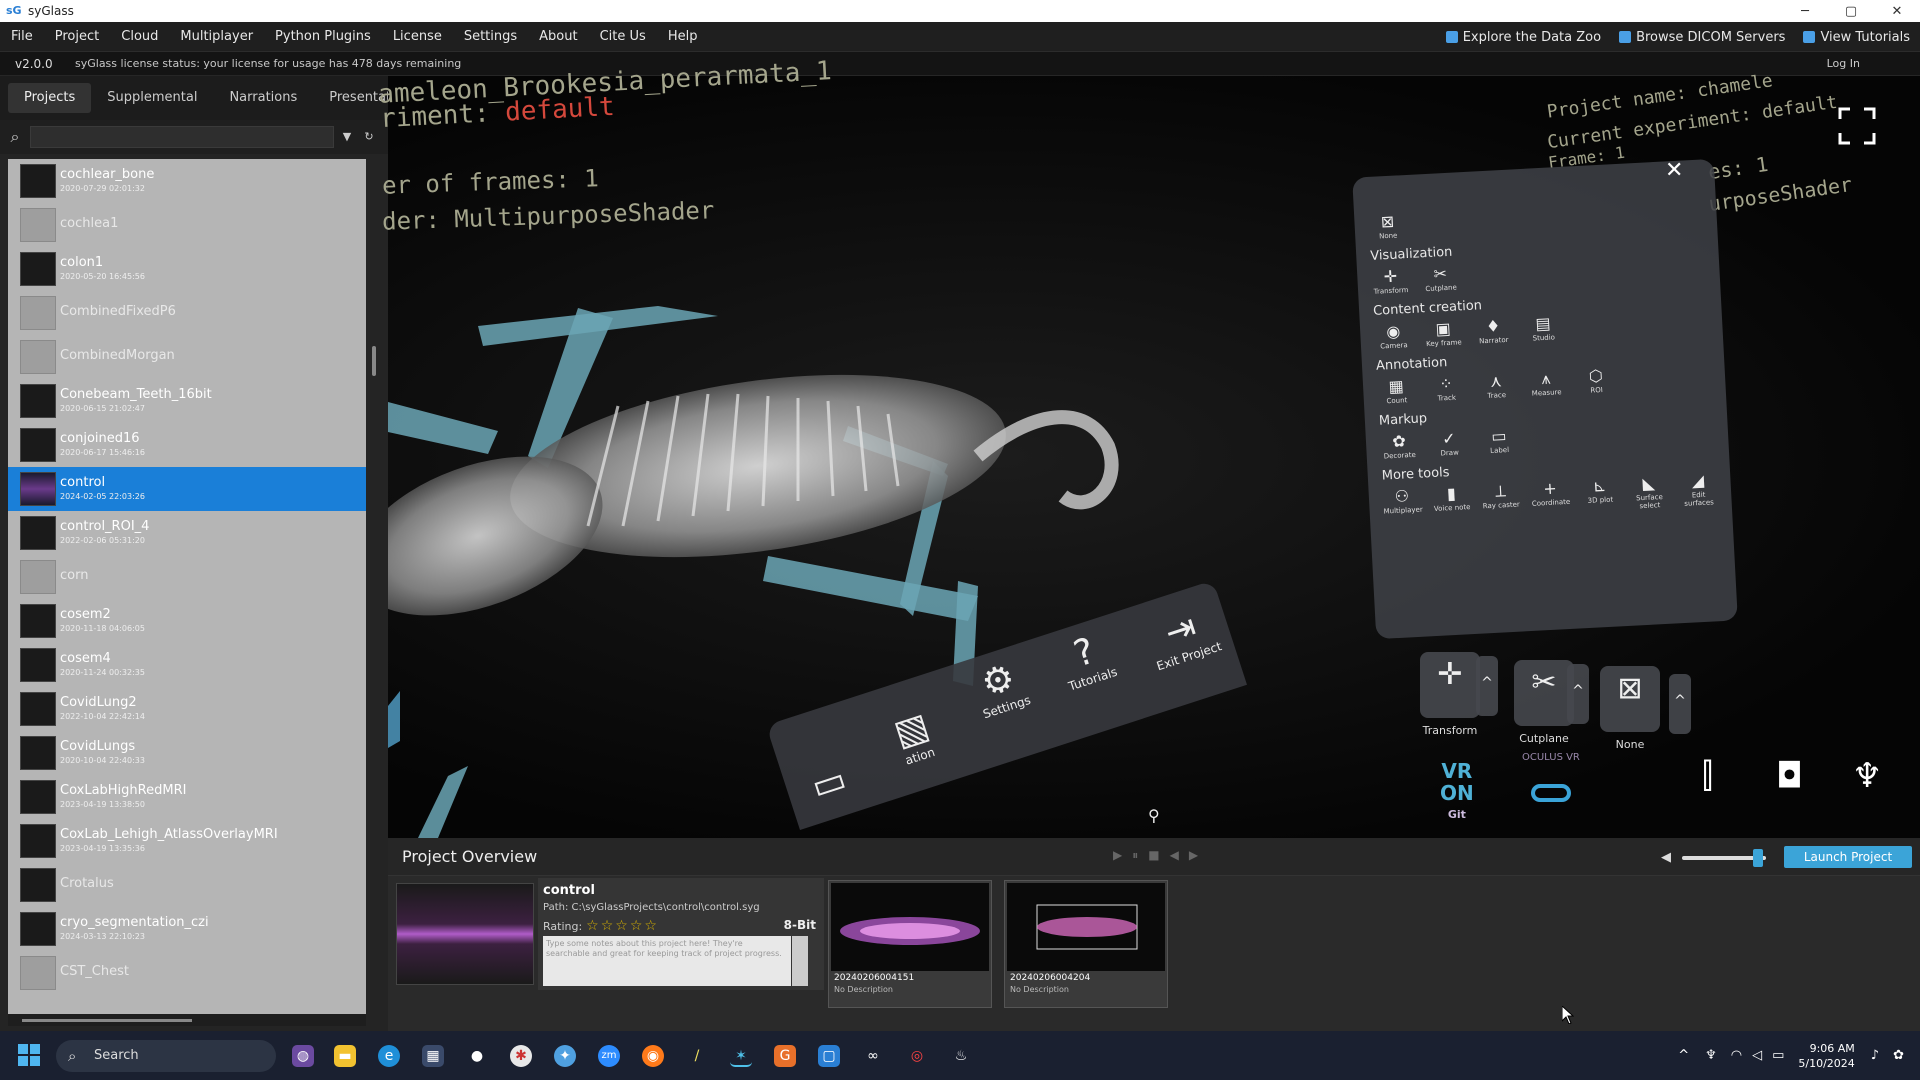 The width and height of the screenshot is (1920, 1080). I want to click on tool-button: ◢ Edit surfaces, so click(1698, 489).